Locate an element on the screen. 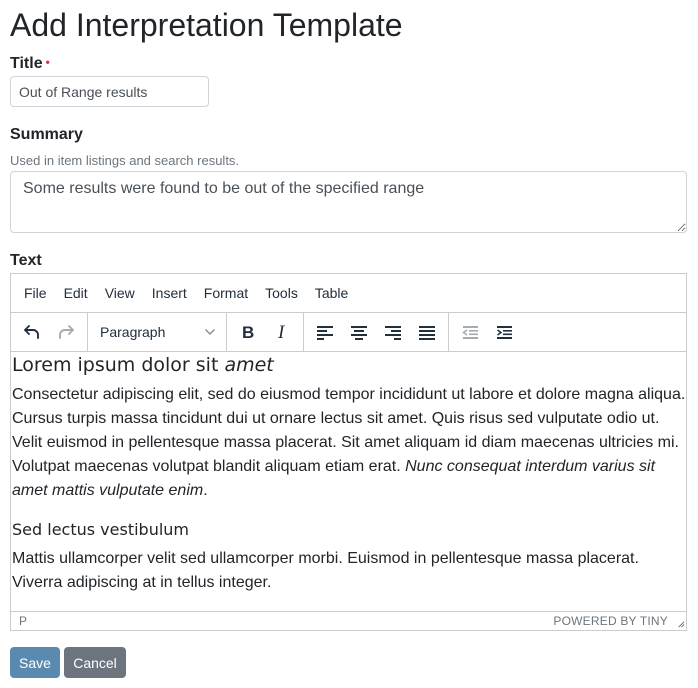 This screenshot has height=688, width=698. align-justify-icon is located at coordinates (427, 333).